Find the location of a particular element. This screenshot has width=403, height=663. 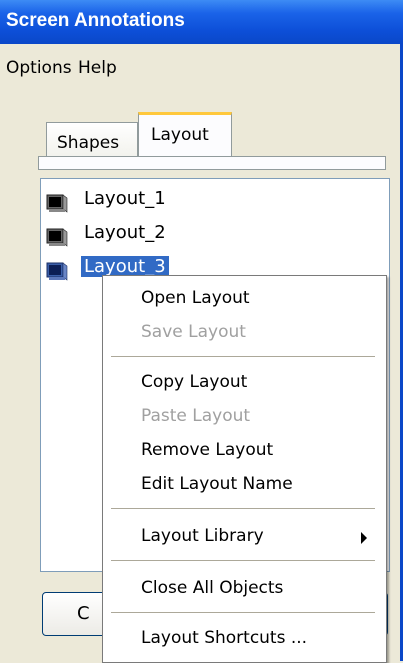

tab-shapes-label: Shapes is located at coordinates (88, 143).